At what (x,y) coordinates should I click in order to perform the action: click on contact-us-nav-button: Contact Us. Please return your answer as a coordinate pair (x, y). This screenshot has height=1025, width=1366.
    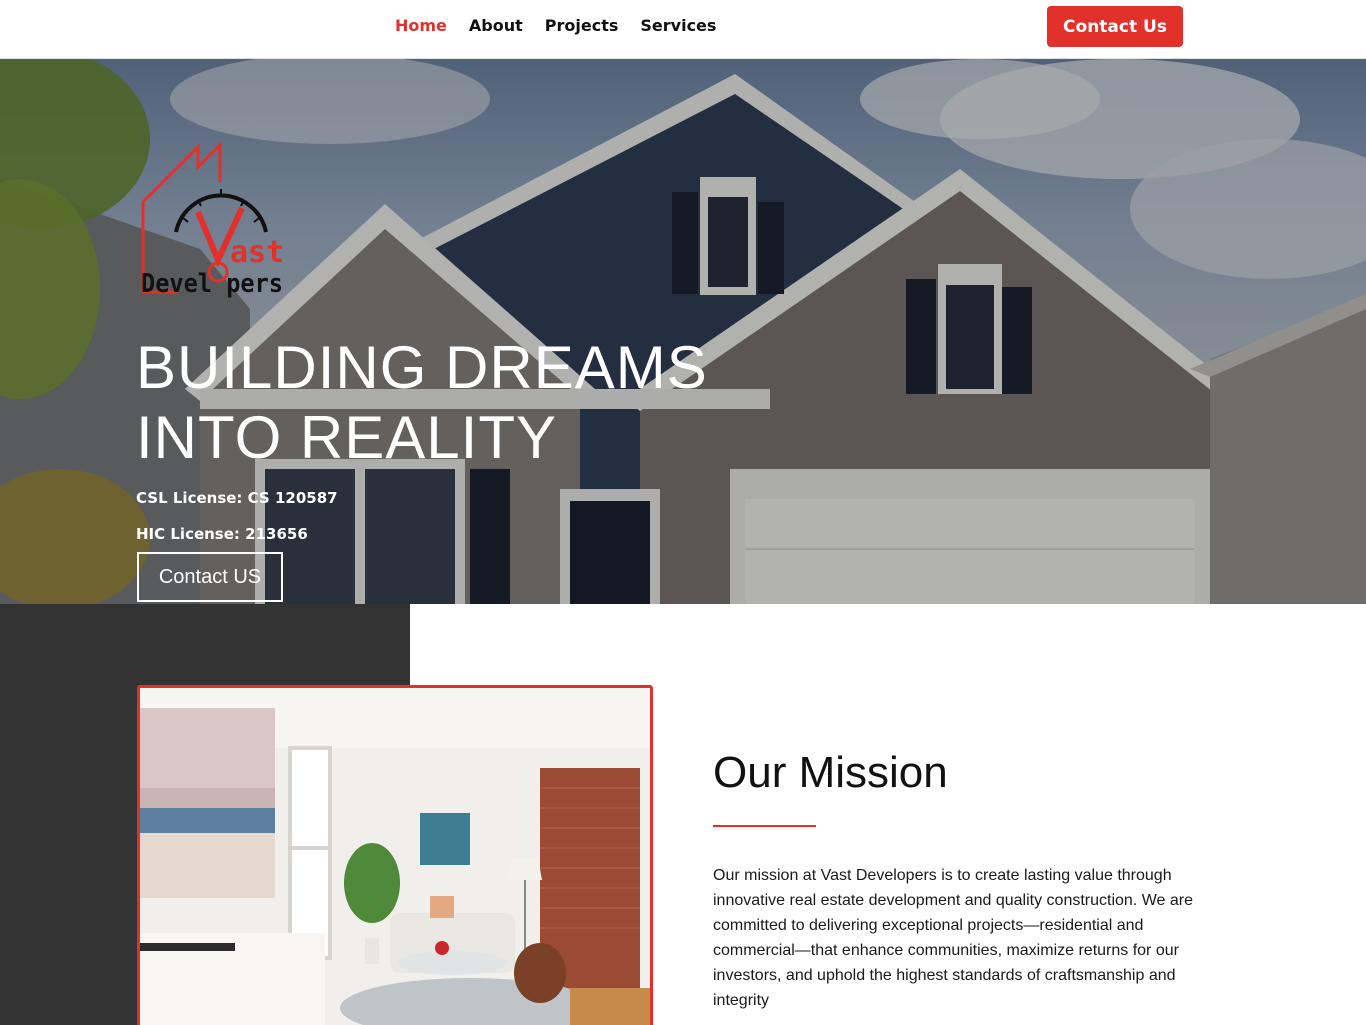
    Looking at the image, I should click on (1115, 26).